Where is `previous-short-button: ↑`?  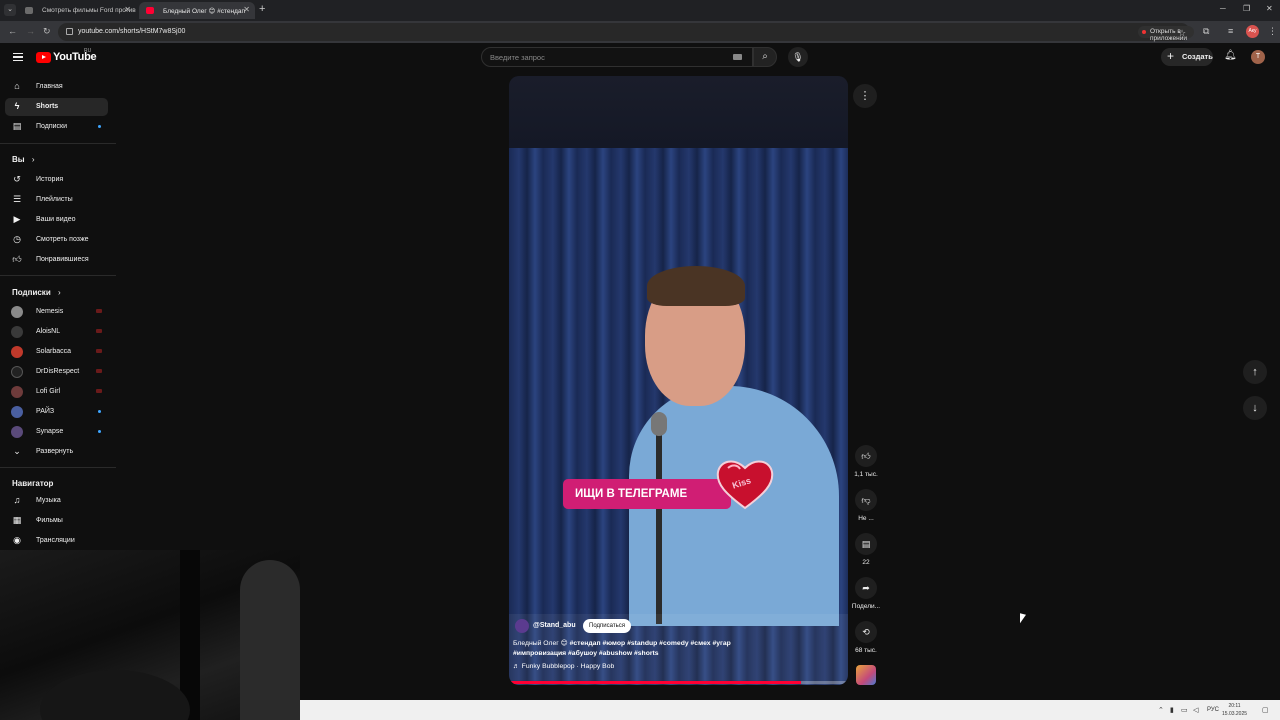
previous-short-button: ↑ is located at coordinates (1255, 372).